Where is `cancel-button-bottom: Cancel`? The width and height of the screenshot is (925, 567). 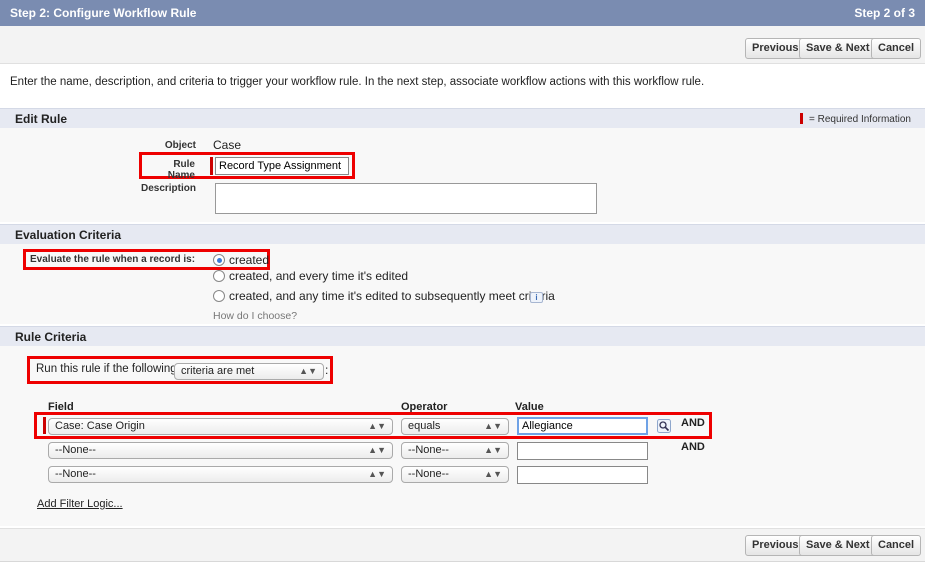
cancel-button-bottom: Cancel is located at coordinates (896, 545).